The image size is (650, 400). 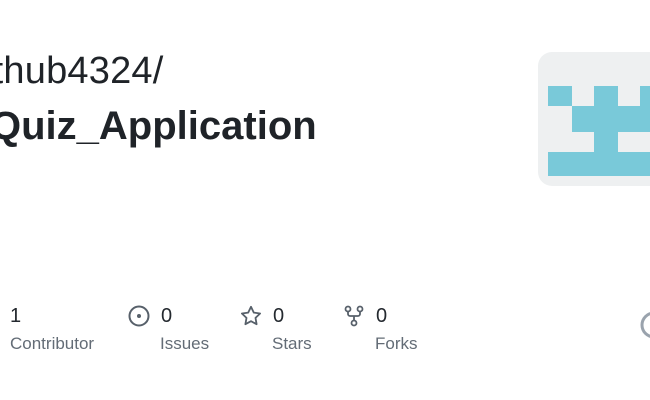 What do you see at coordinates (644, 325) in the screenshot?
I see `github-mark-icon` at bounding box center [644, 325].